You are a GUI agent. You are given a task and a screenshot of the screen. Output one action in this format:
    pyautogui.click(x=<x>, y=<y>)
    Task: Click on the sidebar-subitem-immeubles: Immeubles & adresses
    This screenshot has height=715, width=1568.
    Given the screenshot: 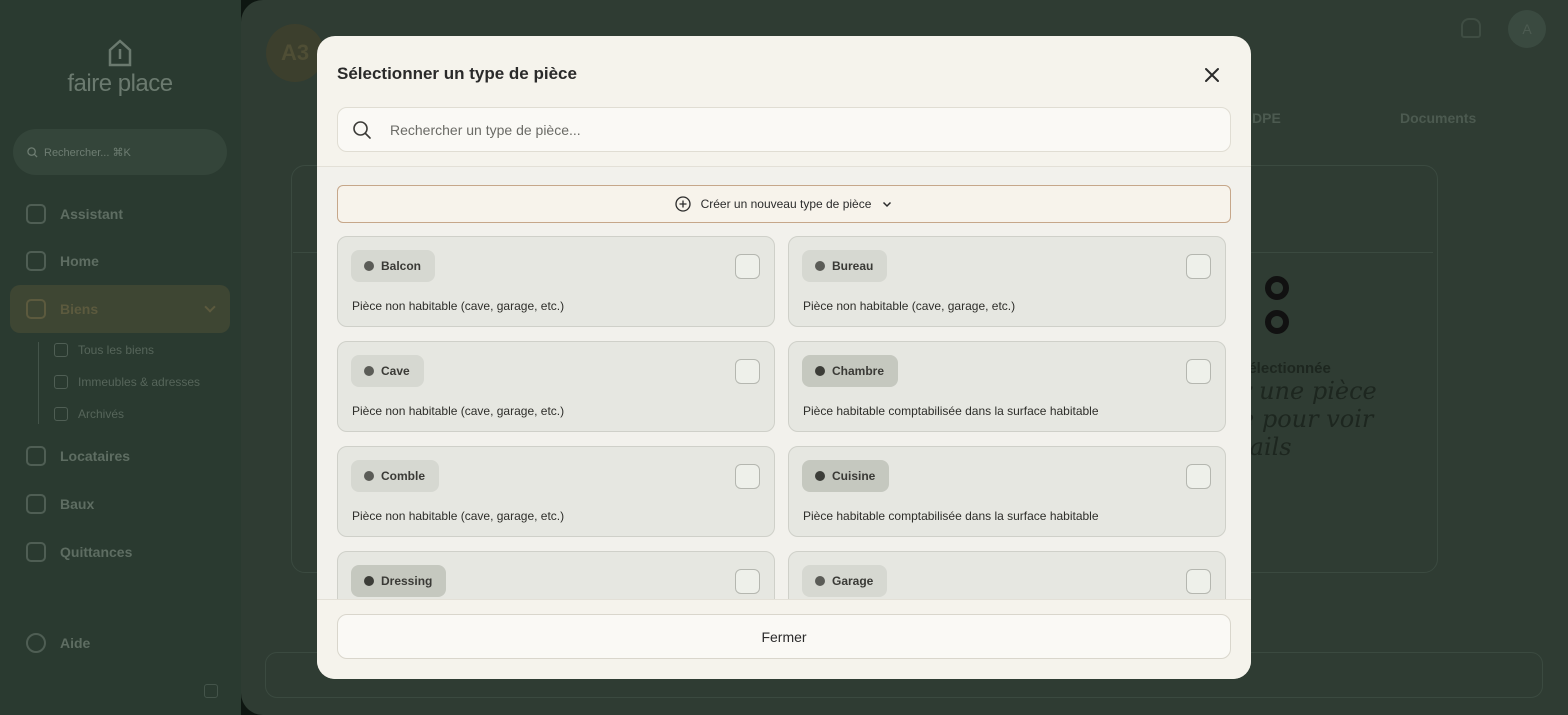 What is the action you would take?
    pyautogui.click(x=127, y=382)
    